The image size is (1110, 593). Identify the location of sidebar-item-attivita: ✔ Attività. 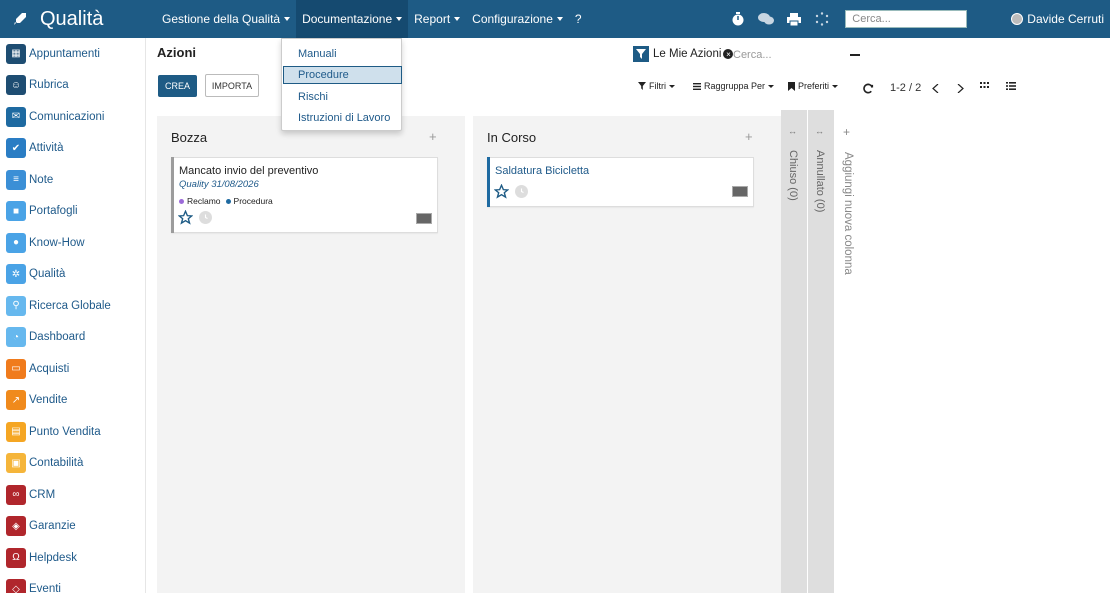
(72, 149).